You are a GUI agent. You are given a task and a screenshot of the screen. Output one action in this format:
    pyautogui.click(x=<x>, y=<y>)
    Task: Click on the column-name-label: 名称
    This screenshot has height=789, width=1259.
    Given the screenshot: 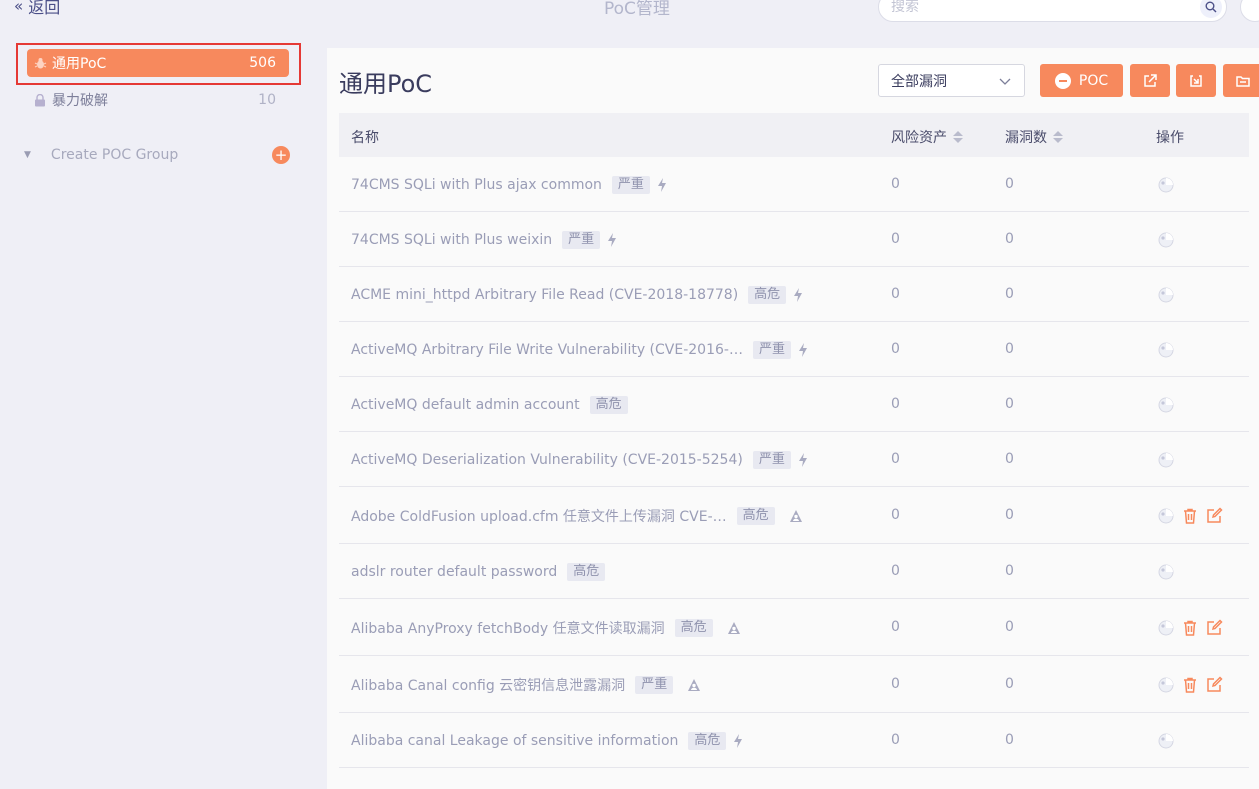 What is the action you would take?
    pyautogui.click(x=365, y=138)
    